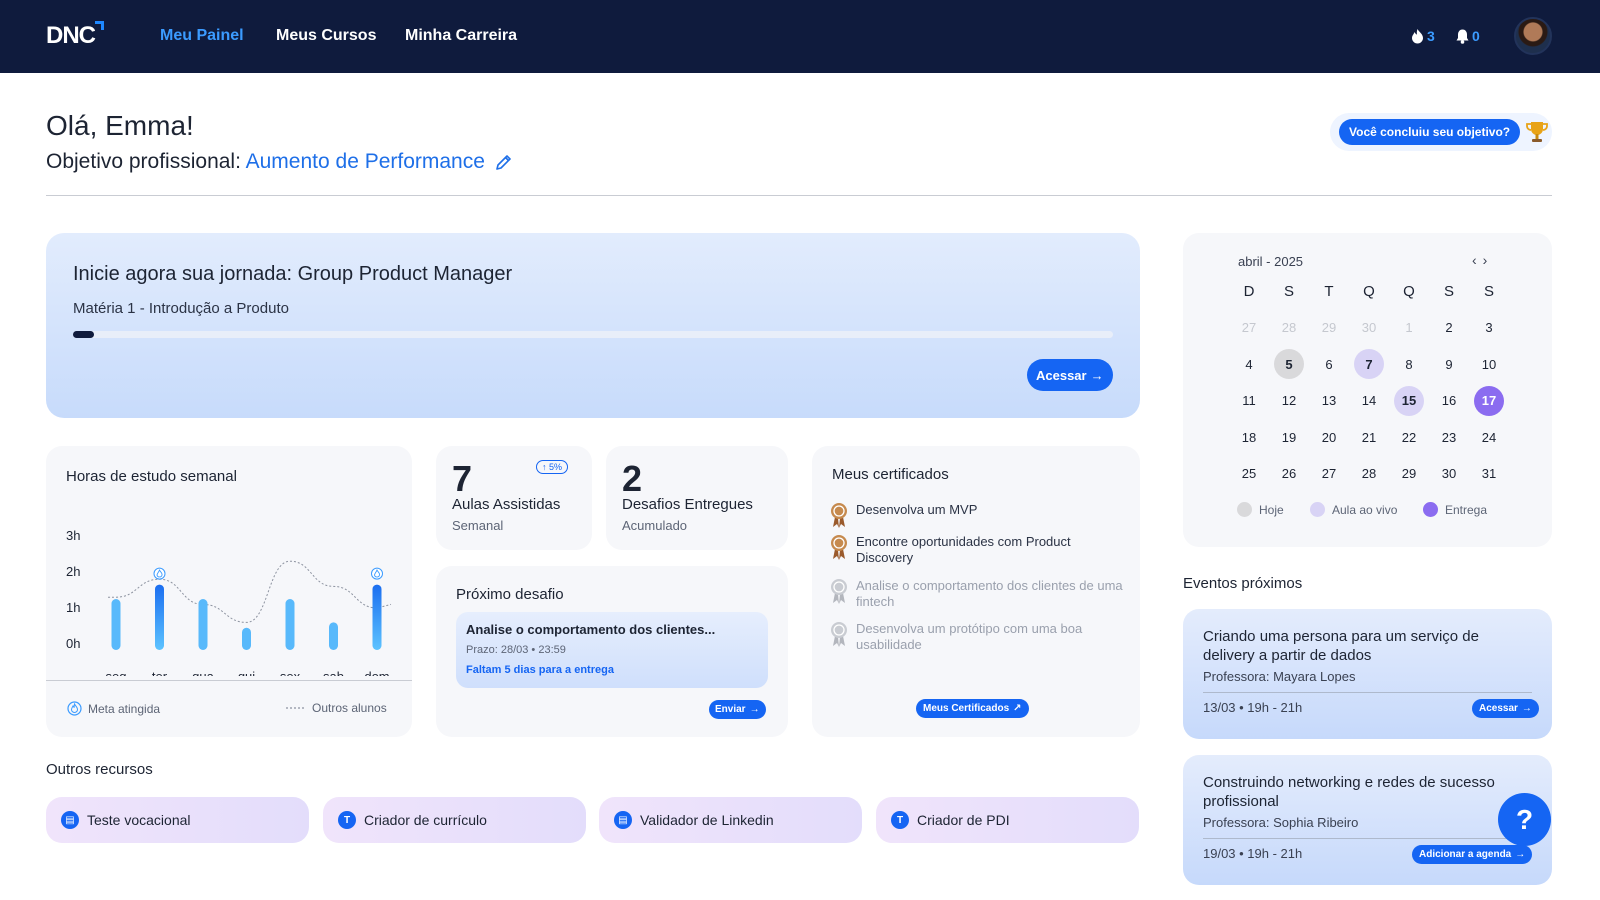  I want to click on calendar-day: 13, so click(1329, 401).